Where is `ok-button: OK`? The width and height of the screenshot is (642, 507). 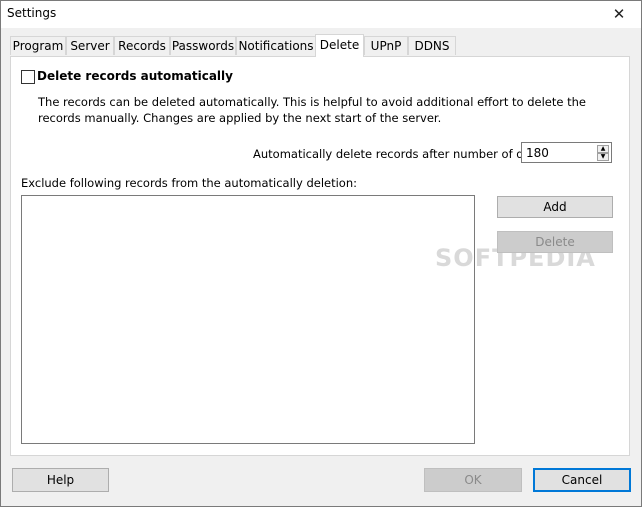 ok-button: OK is located at coordinates (473, 480).